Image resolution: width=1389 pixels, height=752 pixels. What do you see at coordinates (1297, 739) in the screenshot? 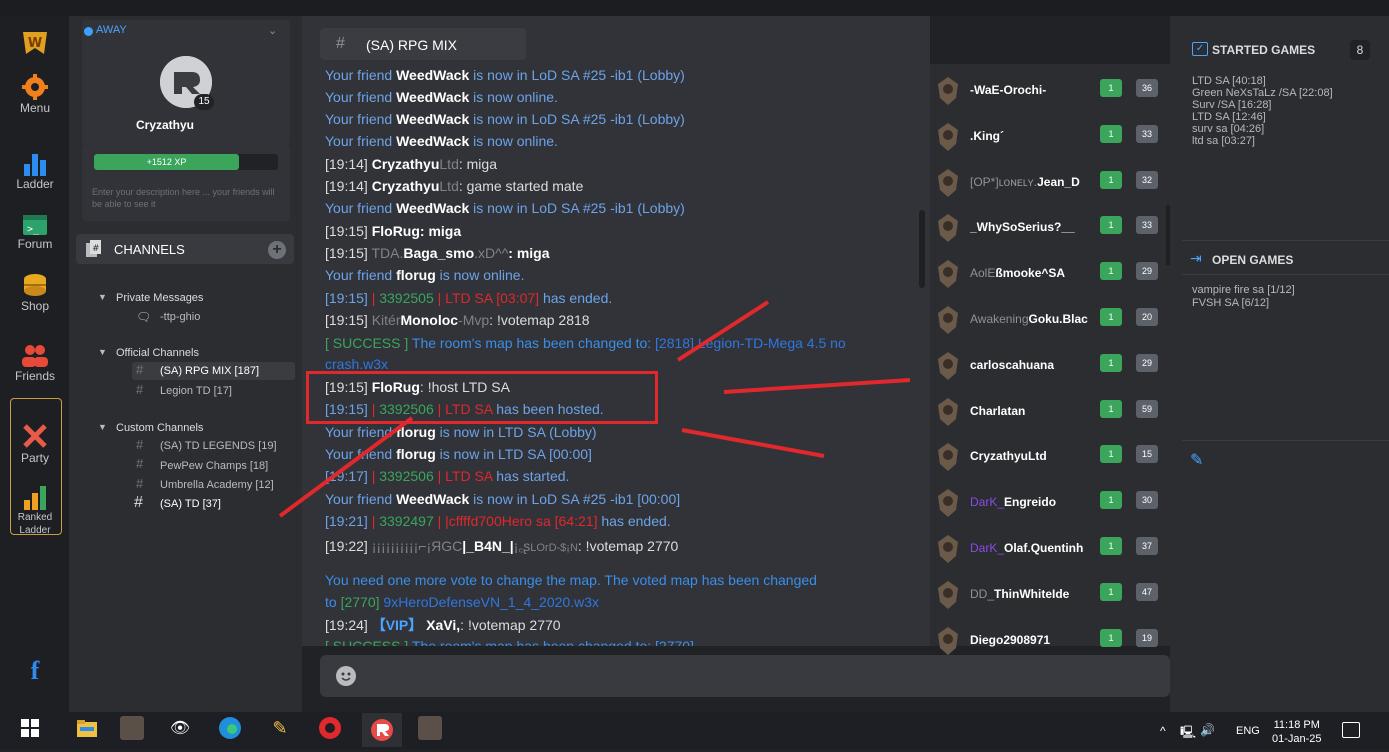
I see `clock-date: 01-Jan-25` at bounding box center [1297, 739].